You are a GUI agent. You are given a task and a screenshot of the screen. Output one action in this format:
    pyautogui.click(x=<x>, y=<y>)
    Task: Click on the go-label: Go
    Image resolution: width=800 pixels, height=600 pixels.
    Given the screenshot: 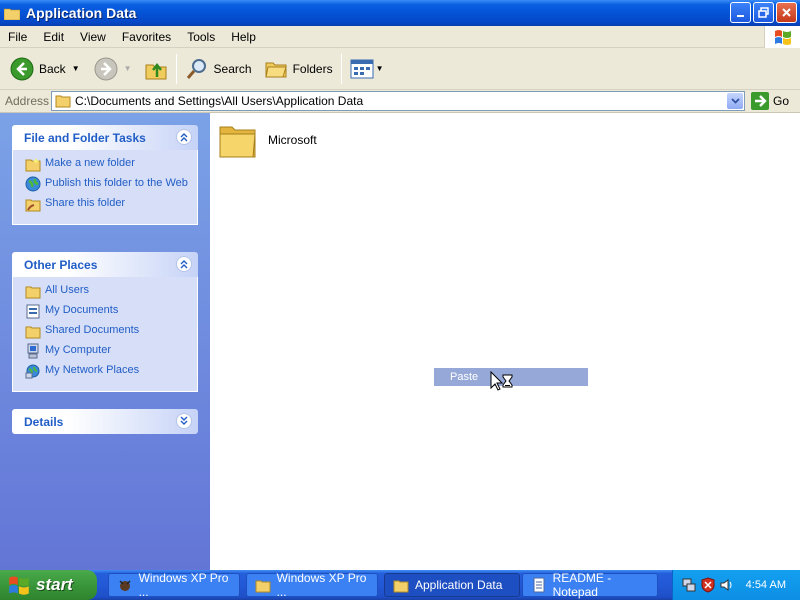 What is the action you would take?
    pyautogui.click(x=781, y=101)
    